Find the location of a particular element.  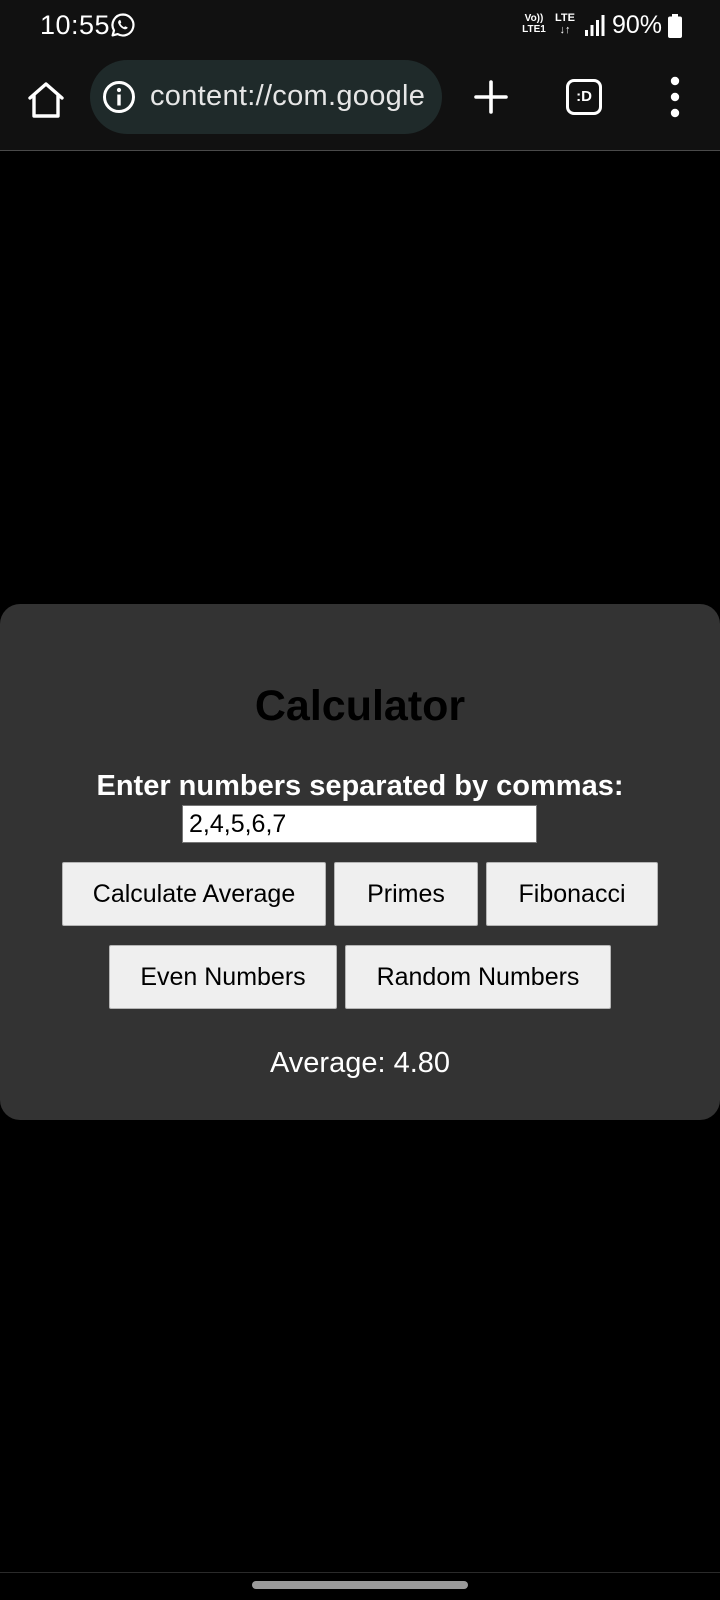

numbers-label: Enter numbers separated by commas: is located at coordinates (360, 786).